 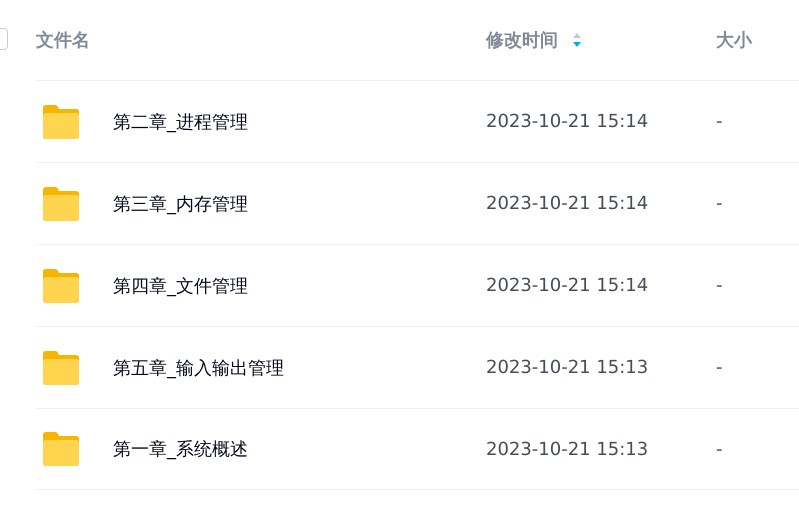 What do you see at coordinates (180, 286) in the screenshot?
I see `file-name: 第四章_文件管理` at bounding box center [180, 286].